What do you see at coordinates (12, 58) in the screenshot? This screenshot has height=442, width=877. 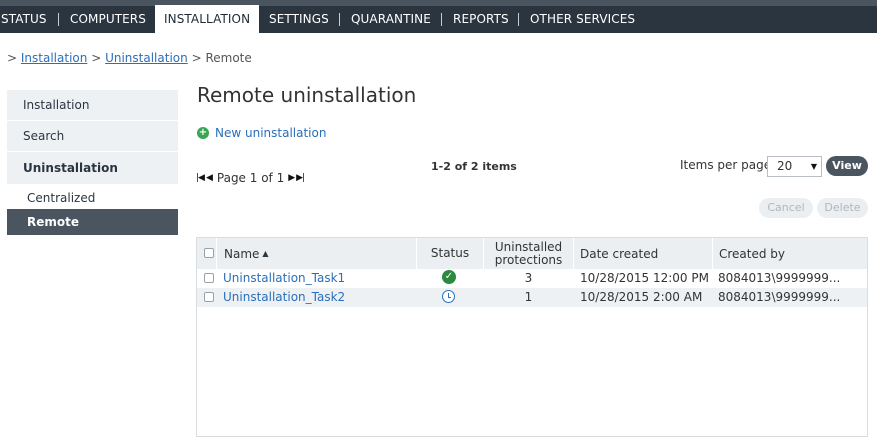 I see `breadcrumb-prefix: >` at bounding box center [12, 58].